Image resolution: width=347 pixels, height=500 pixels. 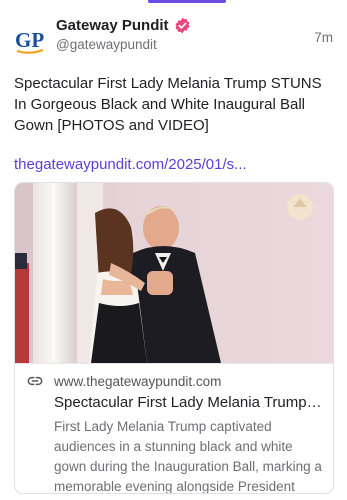 I want to click on link-chain-icon, so click(x=35, y=381).